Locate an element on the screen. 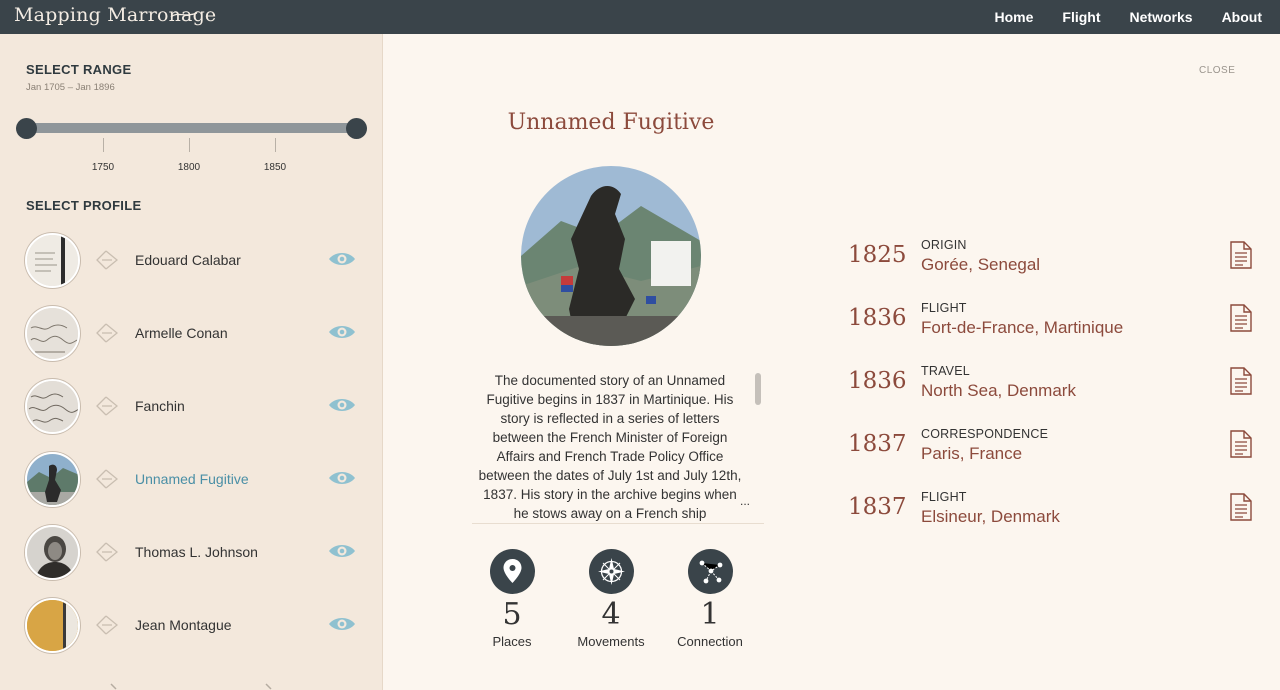 This screenshot has width=1280, height=690. range-tick-label: 1850 is located at coordinates (275, 167).